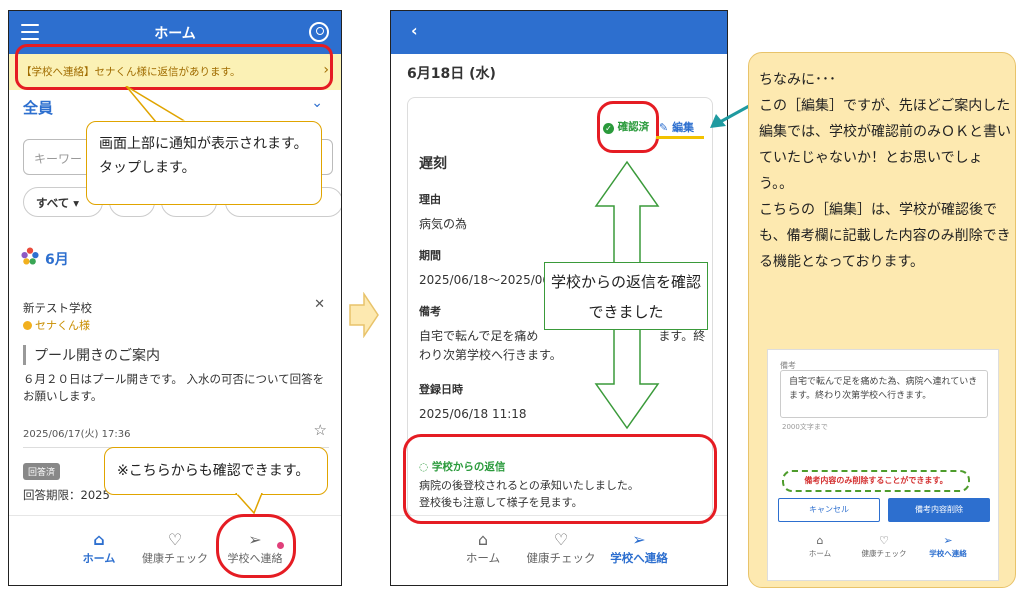 The image size is (1024, 595). What do you see at coordinates (319, 304) in the screenshot?
I see `close-icon: ✕` at bounding box center [319, 304].